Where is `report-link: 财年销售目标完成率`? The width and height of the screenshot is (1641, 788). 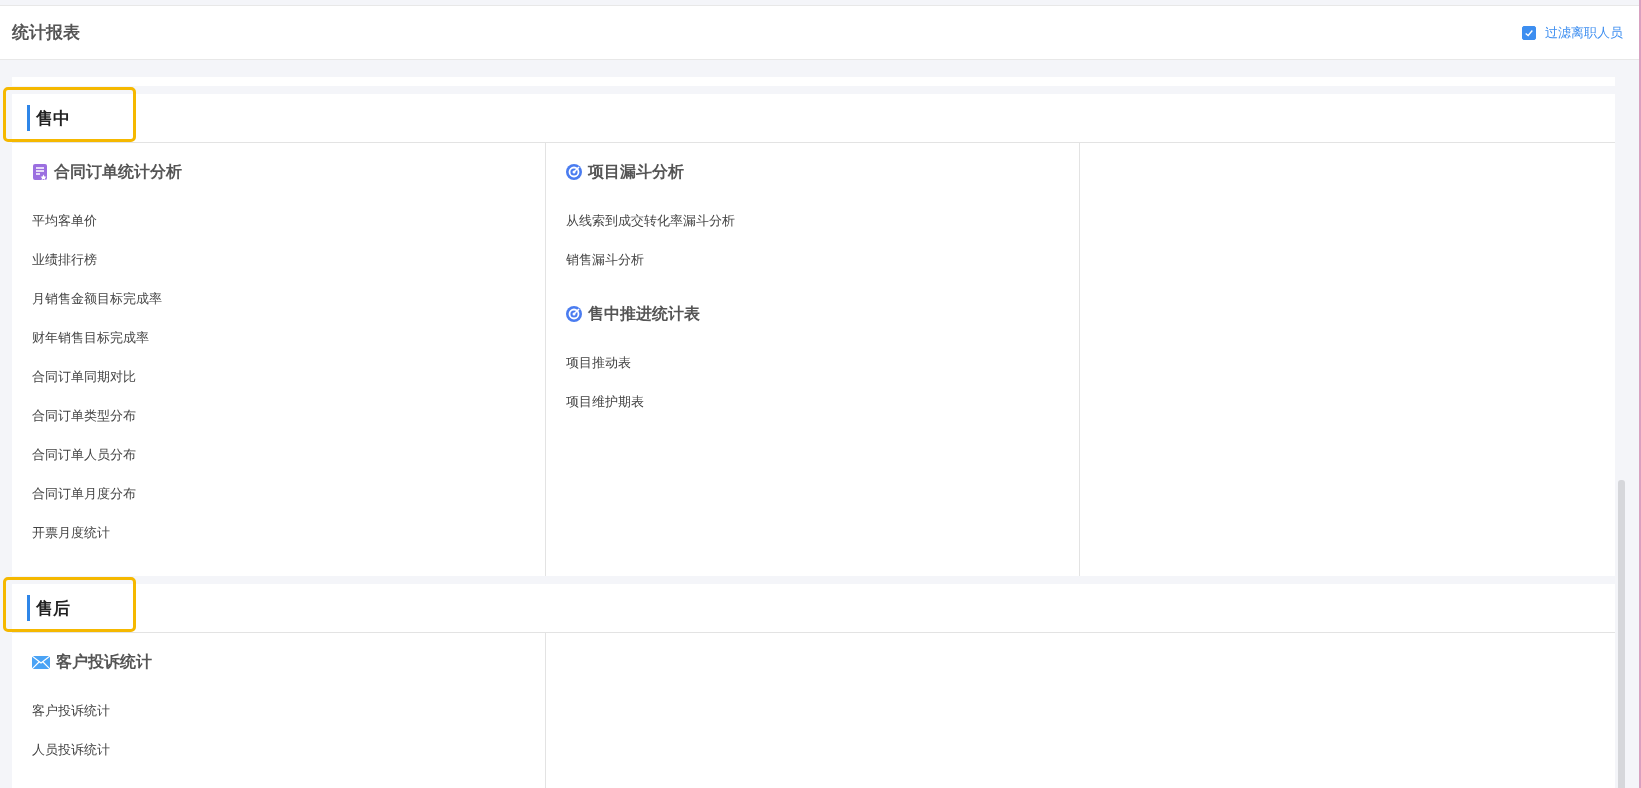
report-link: 财年销售目标完成率 is located at coordinates (90, 337).